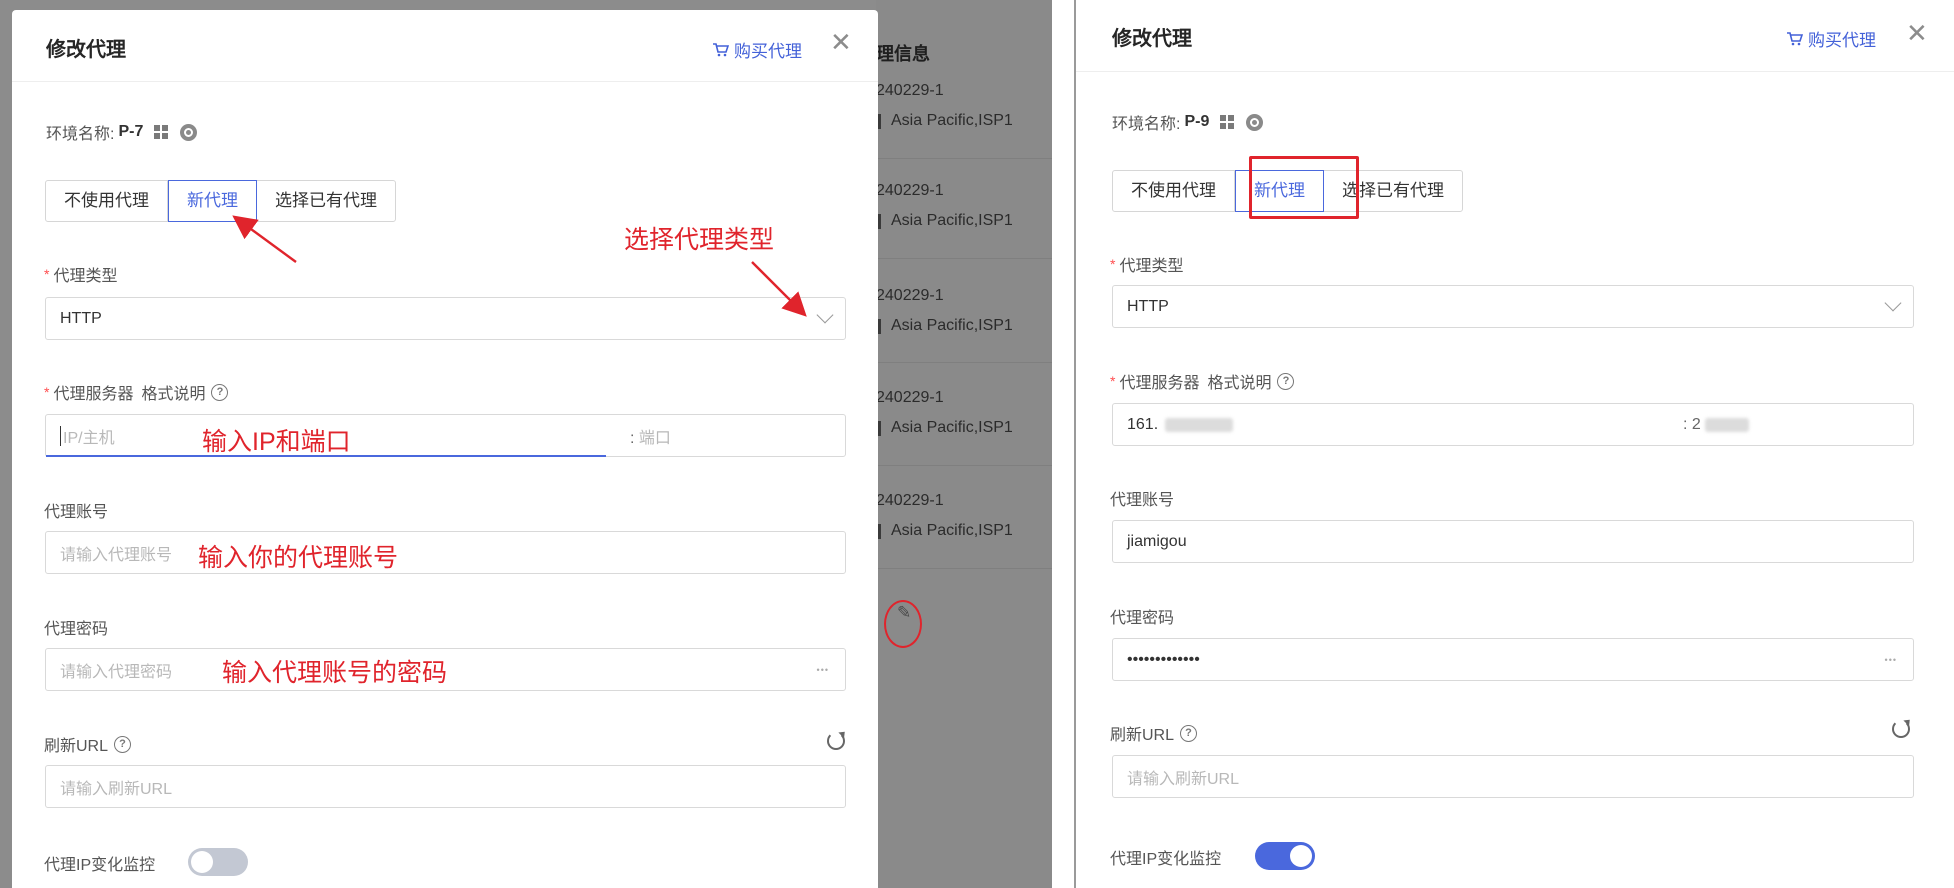 This screenshot has width=1954, height=888. I want to click on environment-name-row: 环境名称: P-7, so click(122, 132).